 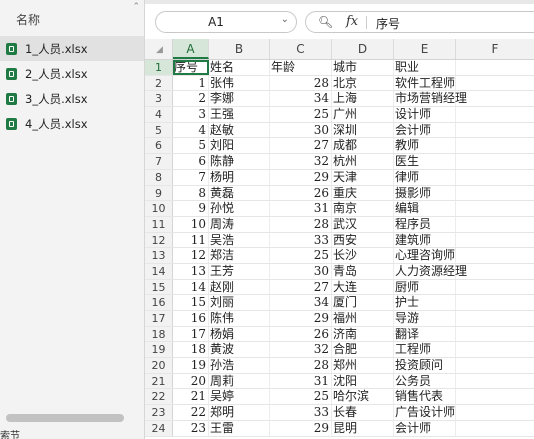 I want to click on cell-b: 李娜, so click(x=239, y=99).